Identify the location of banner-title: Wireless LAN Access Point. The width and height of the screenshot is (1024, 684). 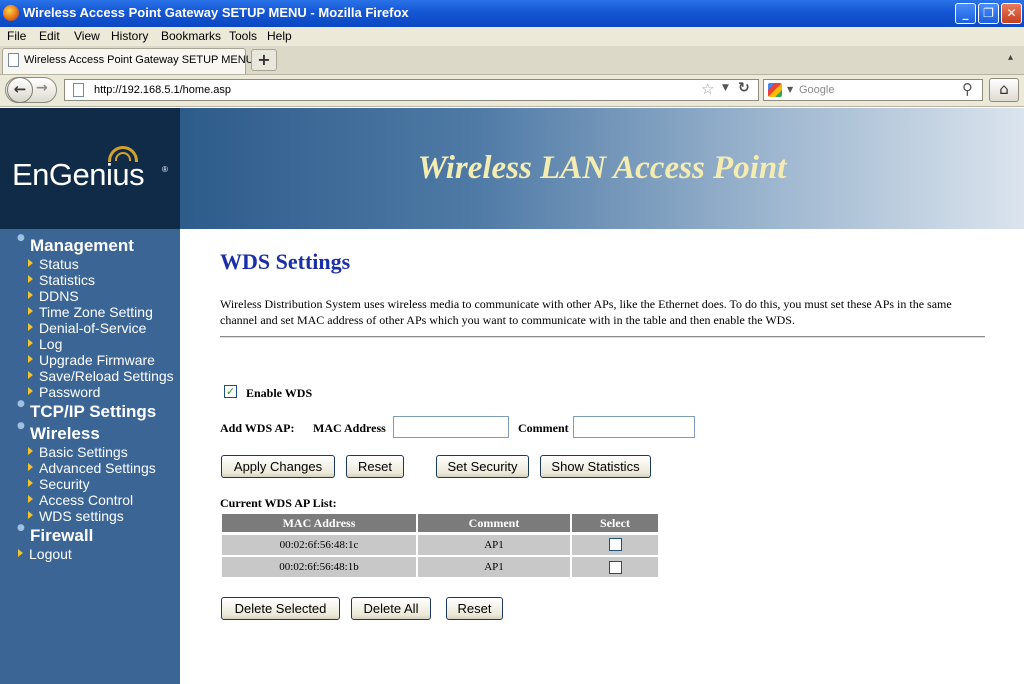
(602, 168).